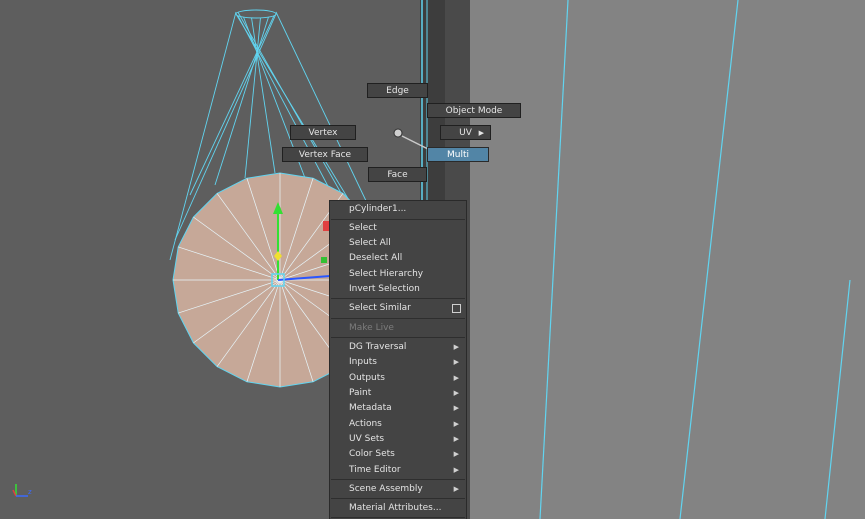 The width and height of the screenshot is (865, 519). What do you see at coordinates (398, 424) in the screenshot?
I see `menu-item-actions: Actions ▶` at bounding box center [398, 424].